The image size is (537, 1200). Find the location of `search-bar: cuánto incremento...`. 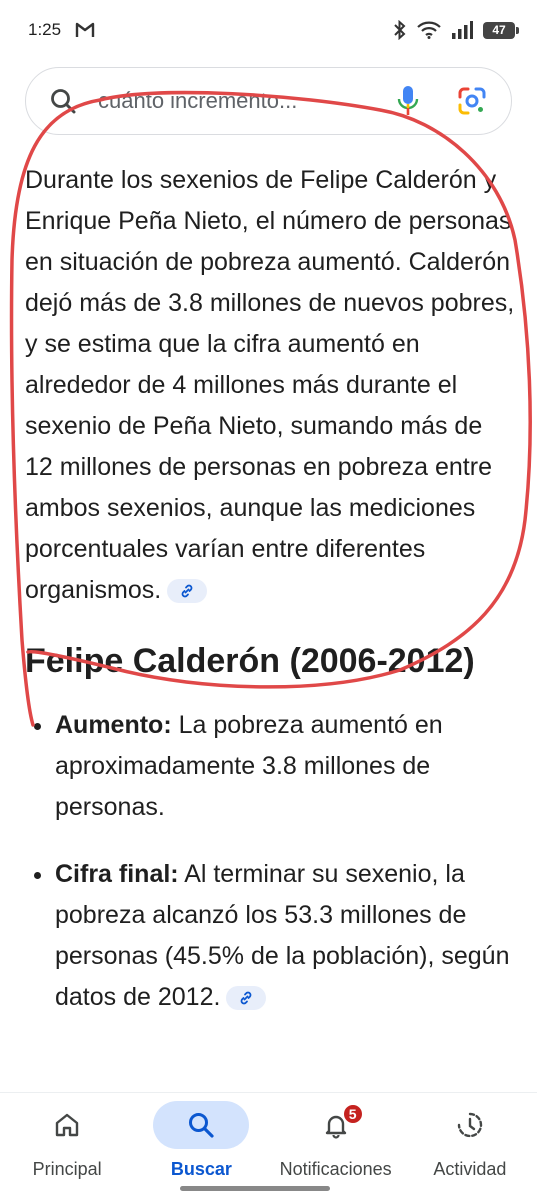

search-bar: cuánto incremento... is located at coordinates (268, 101).